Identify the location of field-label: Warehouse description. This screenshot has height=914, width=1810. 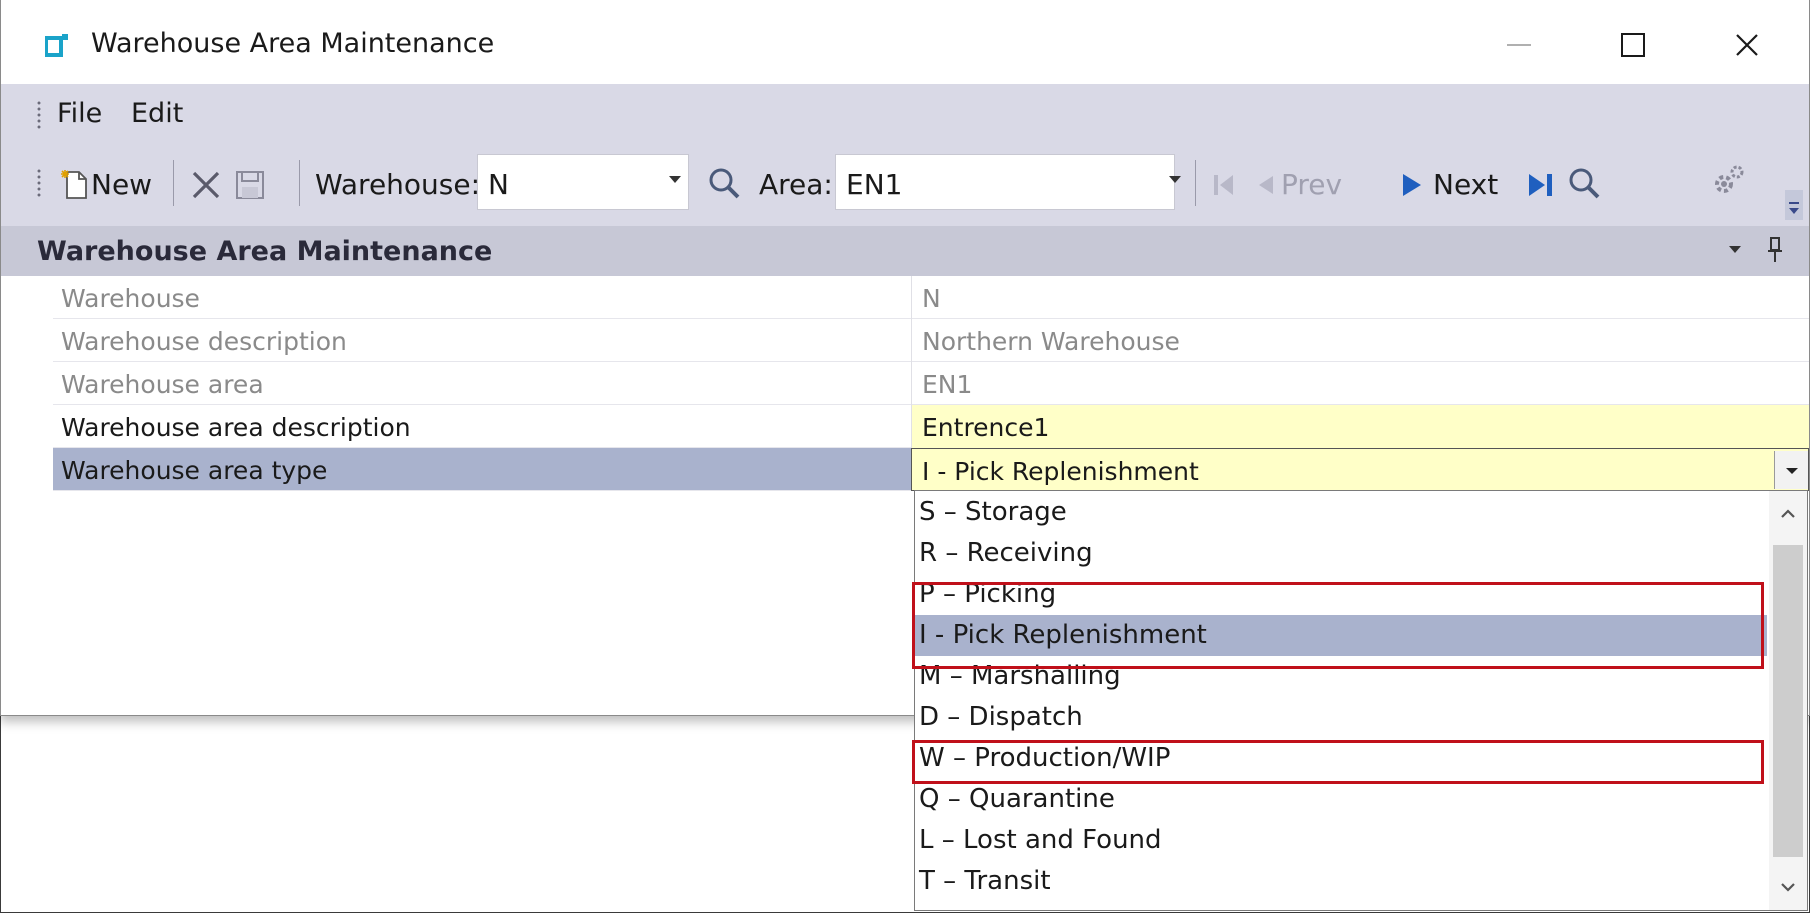
(204, 341).